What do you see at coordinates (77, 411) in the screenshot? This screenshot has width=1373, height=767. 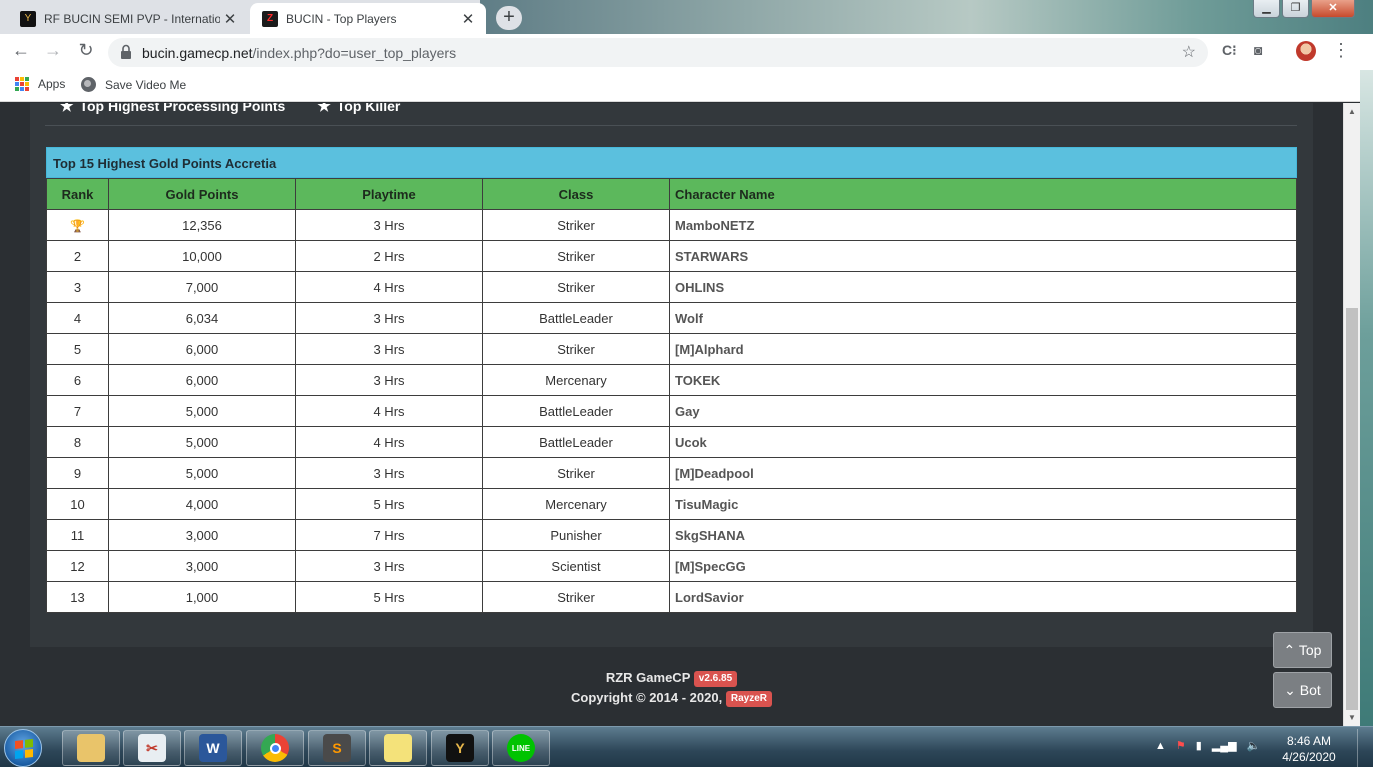 I see `cell-rank: 7` at bounding box center [77, 411].